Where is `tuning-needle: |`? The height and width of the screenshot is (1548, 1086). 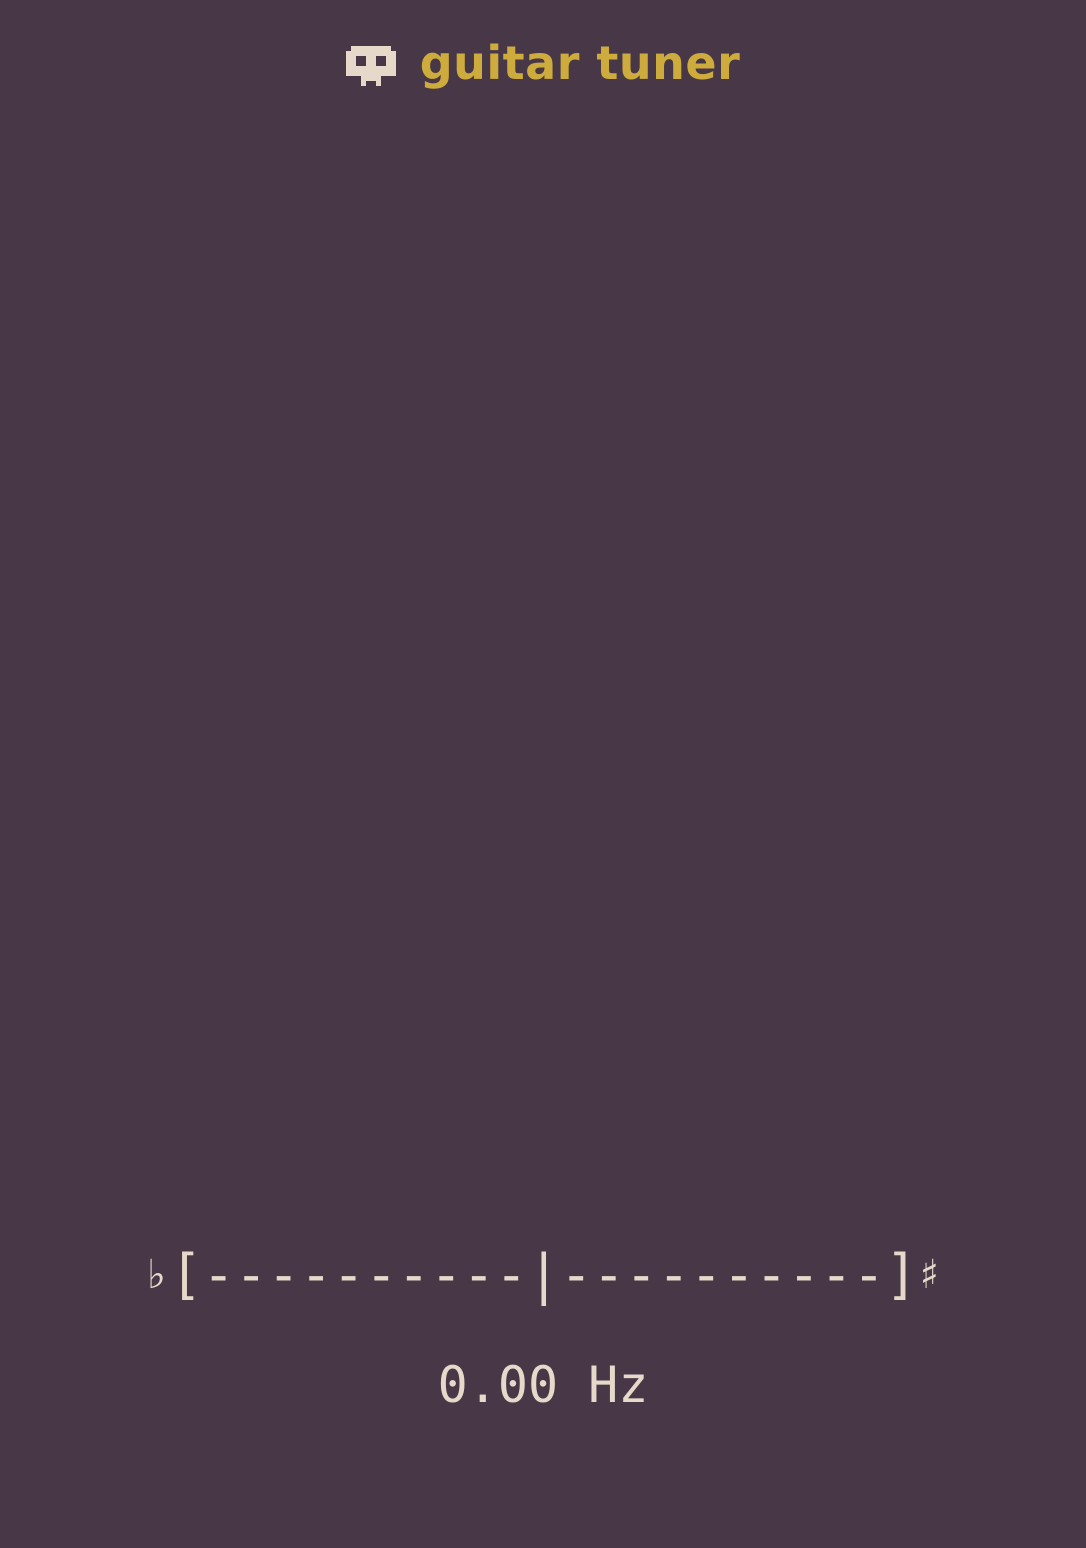 tuning-needle: | is located at coordinates (544, 1274).